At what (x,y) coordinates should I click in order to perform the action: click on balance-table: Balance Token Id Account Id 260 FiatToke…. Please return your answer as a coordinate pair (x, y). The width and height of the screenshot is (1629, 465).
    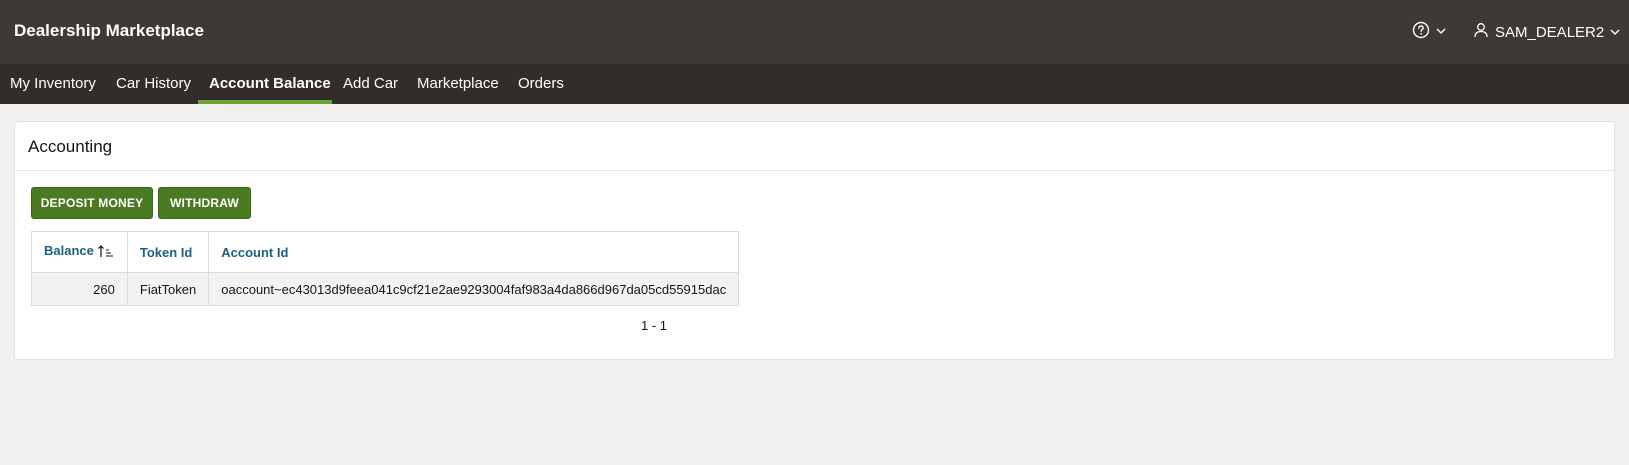
    Looking at the image, I should click on (385, 268).